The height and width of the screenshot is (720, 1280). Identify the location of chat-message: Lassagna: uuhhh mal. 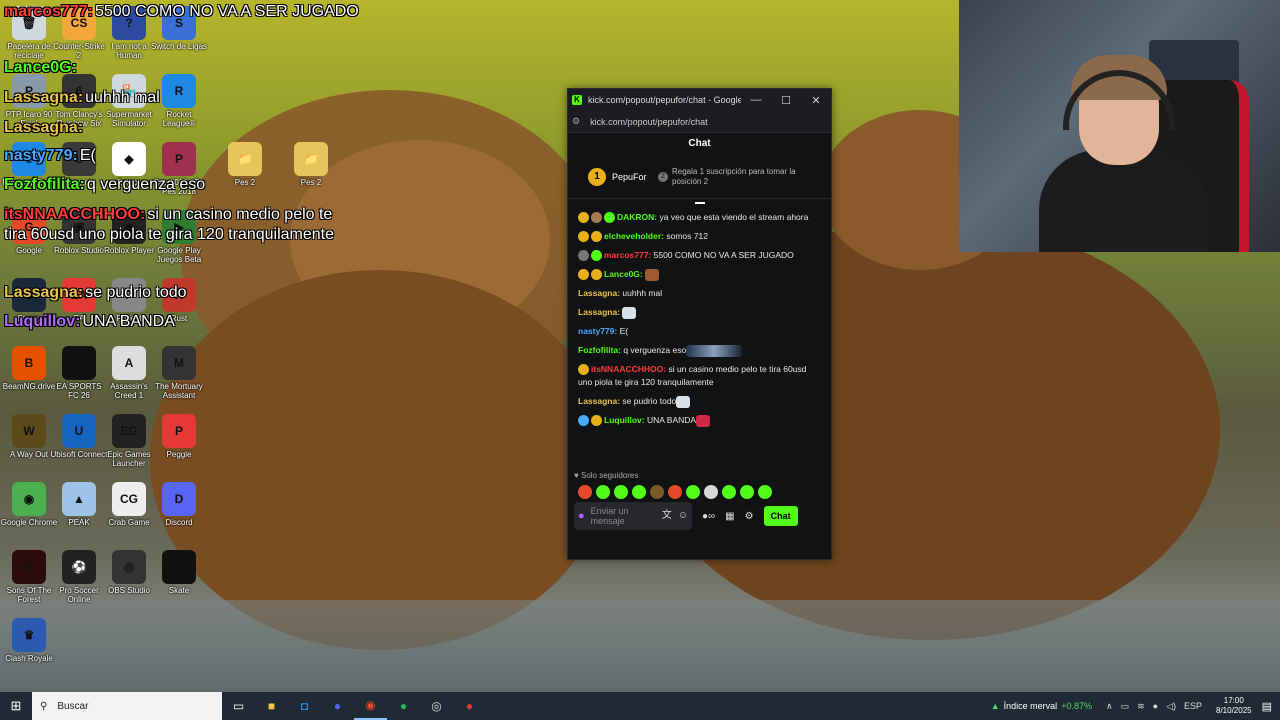
(699, 293).